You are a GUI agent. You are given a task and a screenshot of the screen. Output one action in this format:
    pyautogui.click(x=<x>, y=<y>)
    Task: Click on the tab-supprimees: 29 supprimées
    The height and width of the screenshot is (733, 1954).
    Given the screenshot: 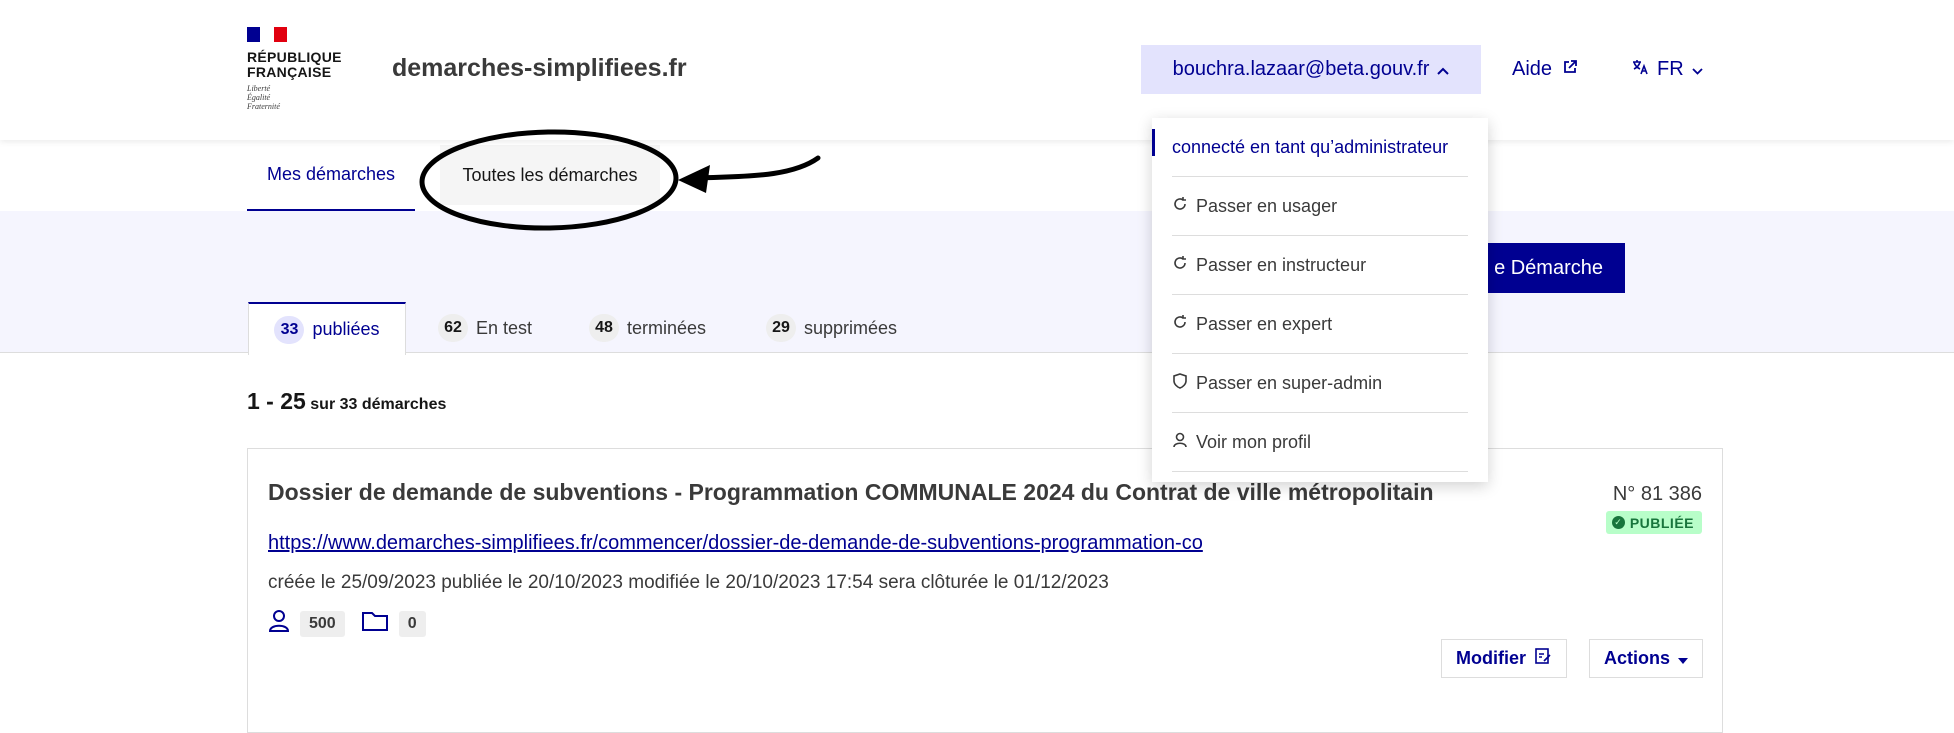 What is the action you would take?
    pyautogui.click(x=831, y=328)
    